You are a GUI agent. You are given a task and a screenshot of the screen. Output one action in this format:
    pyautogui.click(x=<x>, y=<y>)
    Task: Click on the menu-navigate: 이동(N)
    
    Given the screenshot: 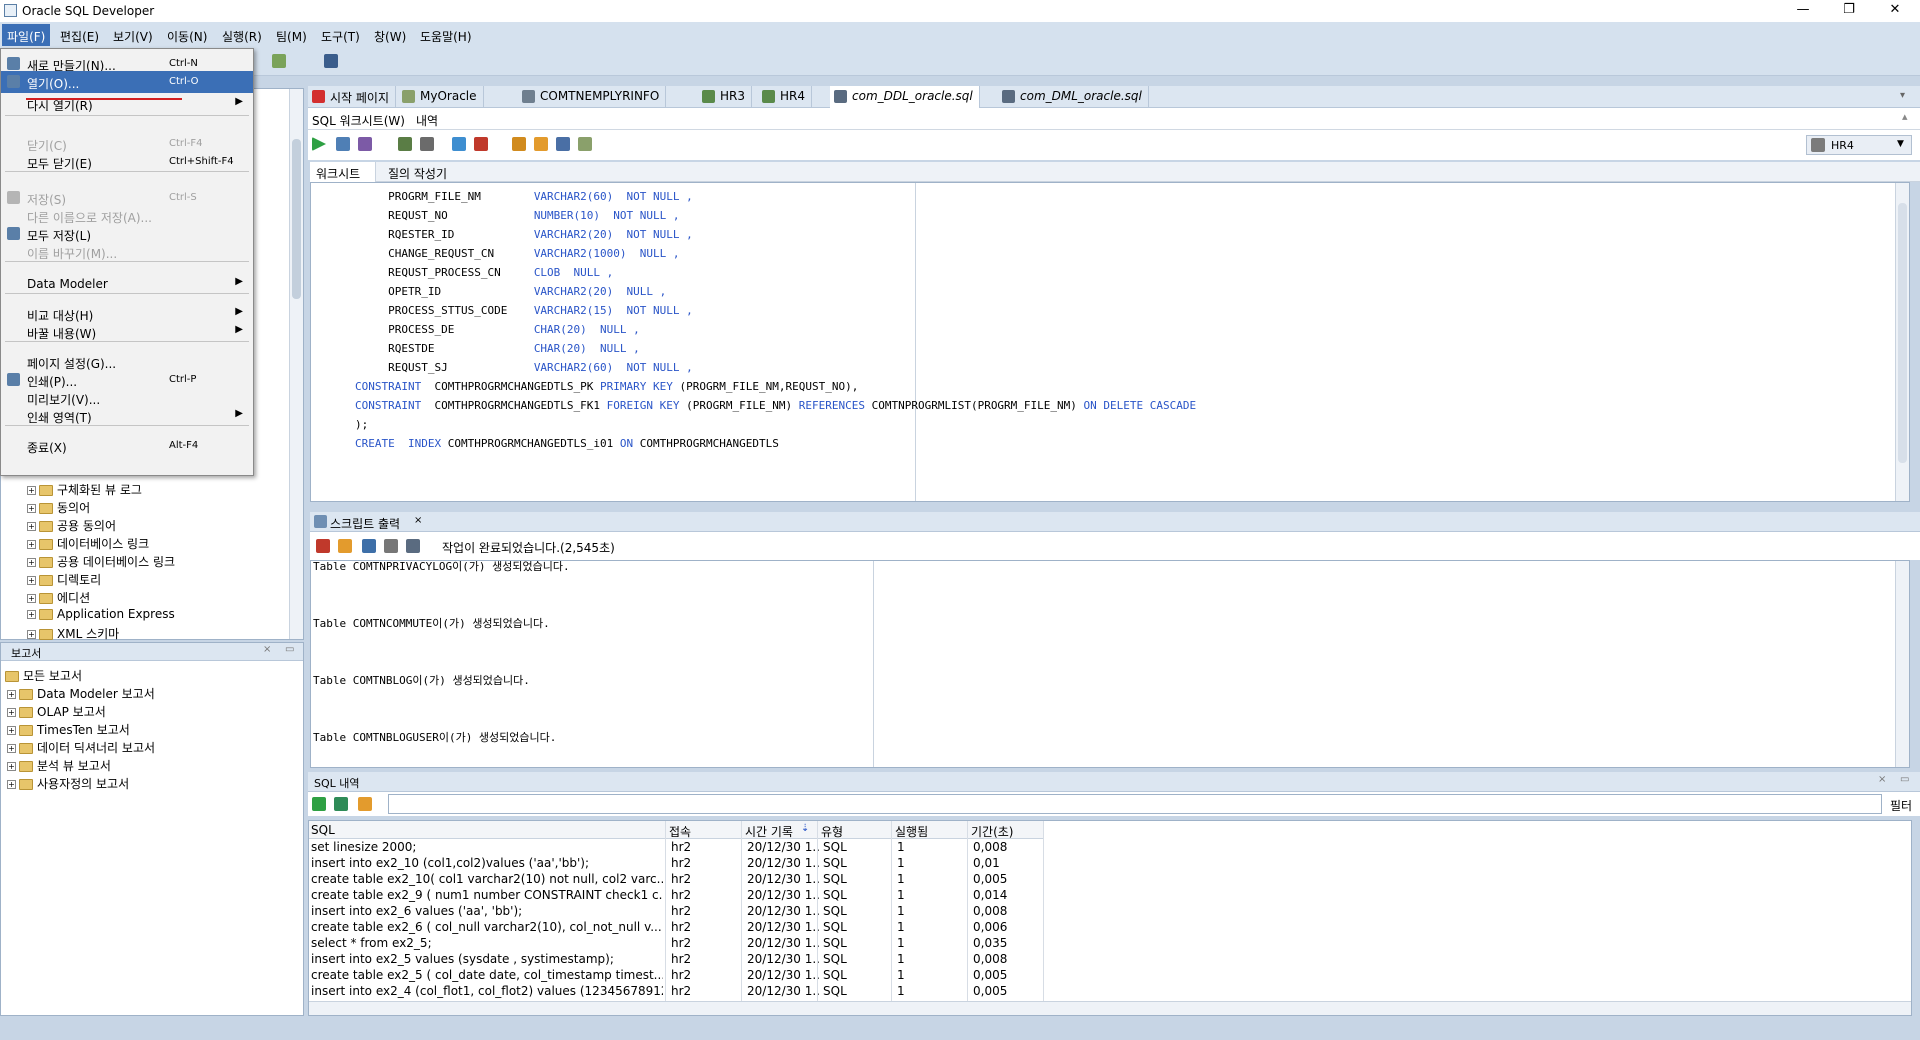 What is the action you would take?
    pyautogui.click(x=187, y=36)
    